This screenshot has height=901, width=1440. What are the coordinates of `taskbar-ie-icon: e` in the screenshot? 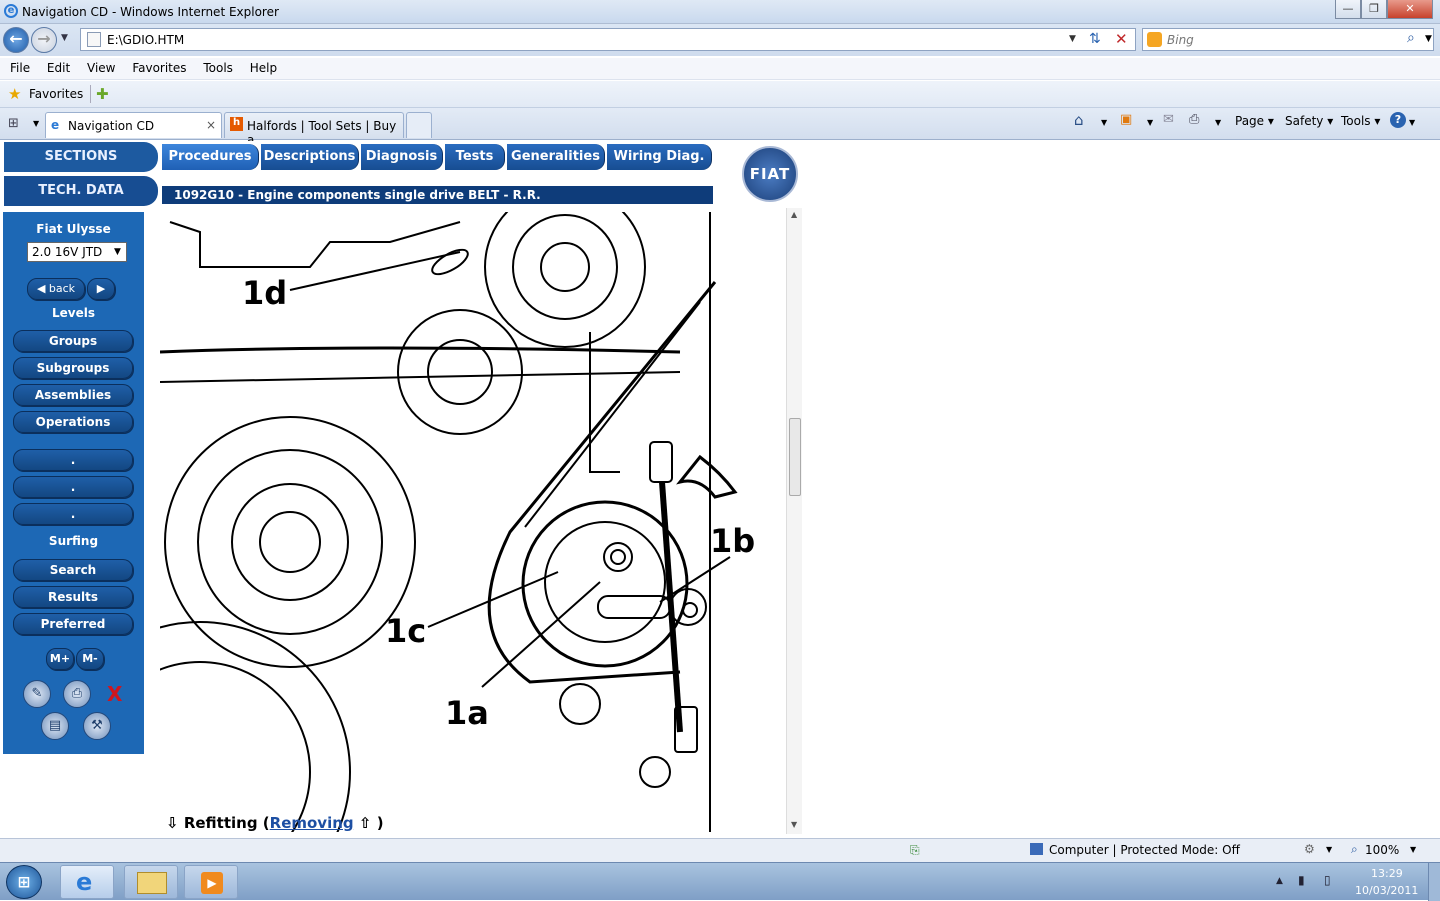 It's located at (87, 882).